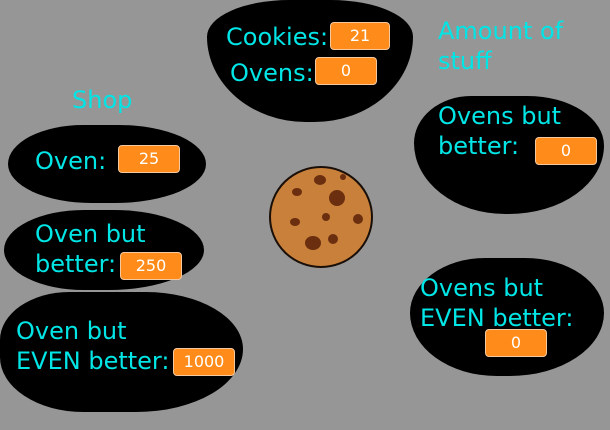 This screenshot has width=610, height=430. Describe the element at coordinates (149, 159) in the screenshot. I see `shop-oven-price: 25` at that location.